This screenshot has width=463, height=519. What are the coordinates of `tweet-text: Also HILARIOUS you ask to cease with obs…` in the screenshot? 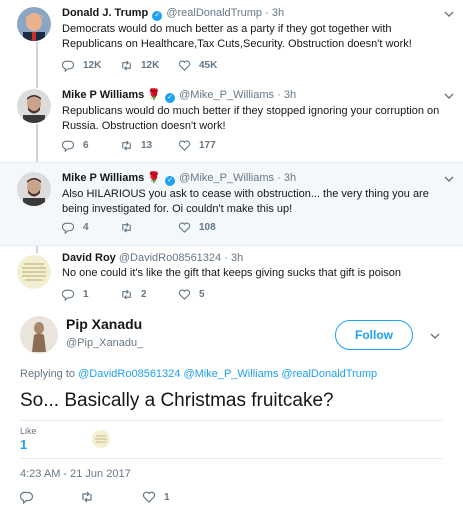 It's located at (245, 201).